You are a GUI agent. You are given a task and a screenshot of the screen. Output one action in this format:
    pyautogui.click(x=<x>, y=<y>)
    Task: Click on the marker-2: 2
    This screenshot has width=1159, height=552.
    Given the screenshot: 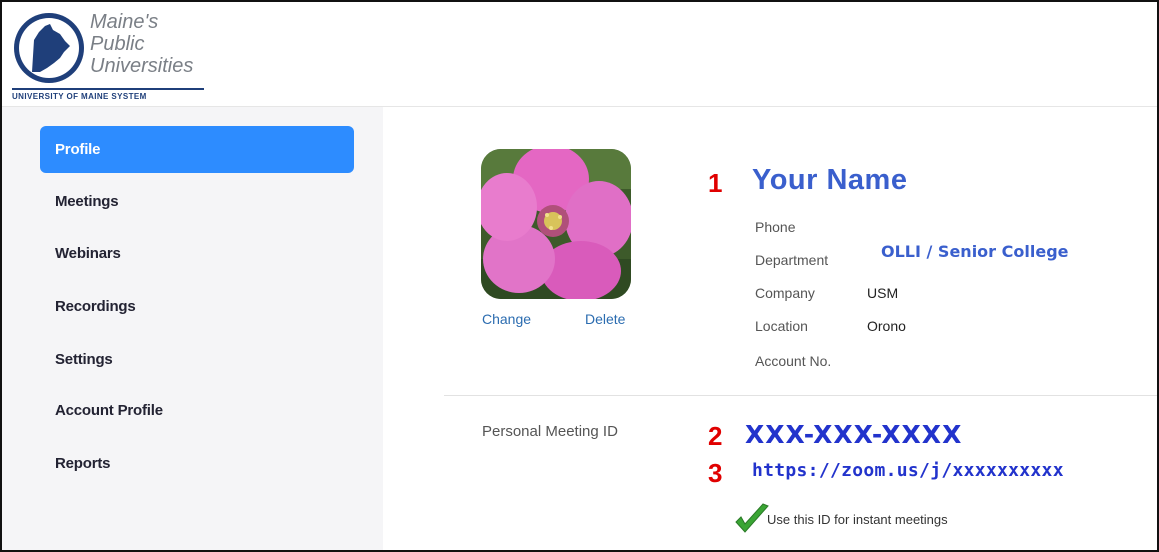 What is the action you would take?
    pyautogui.click(x=715, y=436)
    